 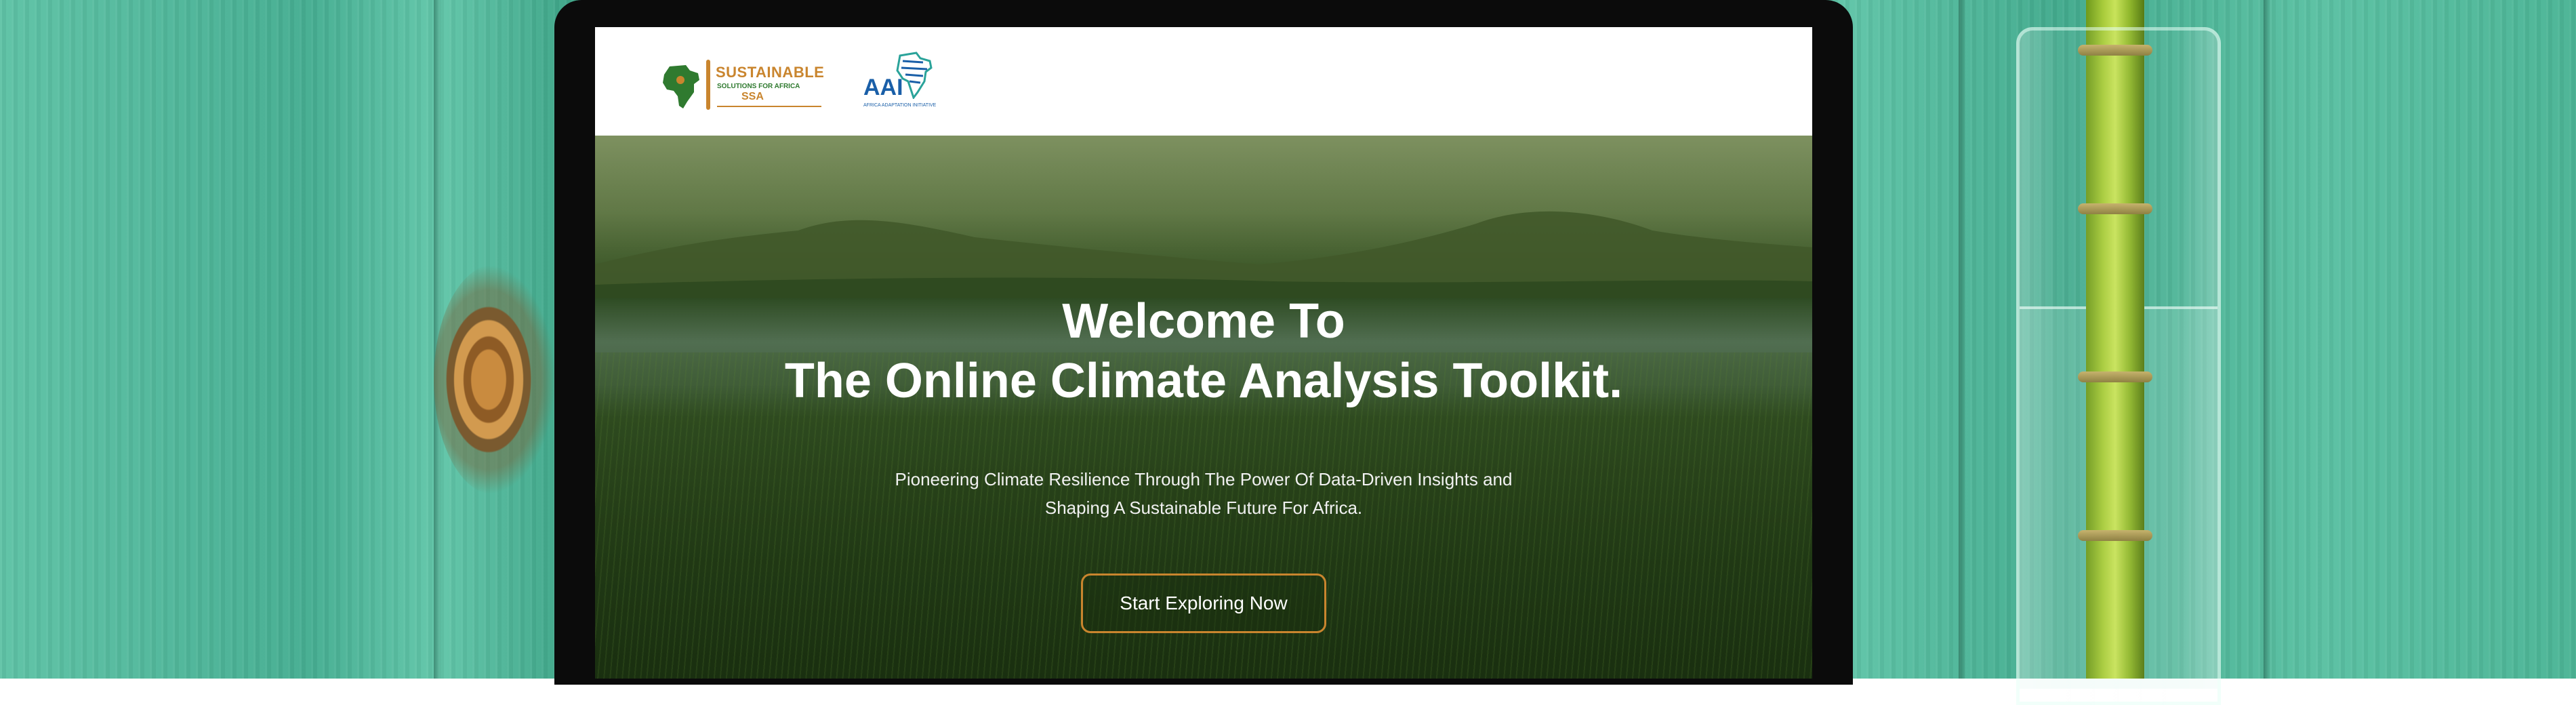 What do you see at coordinates (1203, 603) in the screenshot?
I see `start-exploring-button: Start Exploring Now` at bounding box center [1203, 603].